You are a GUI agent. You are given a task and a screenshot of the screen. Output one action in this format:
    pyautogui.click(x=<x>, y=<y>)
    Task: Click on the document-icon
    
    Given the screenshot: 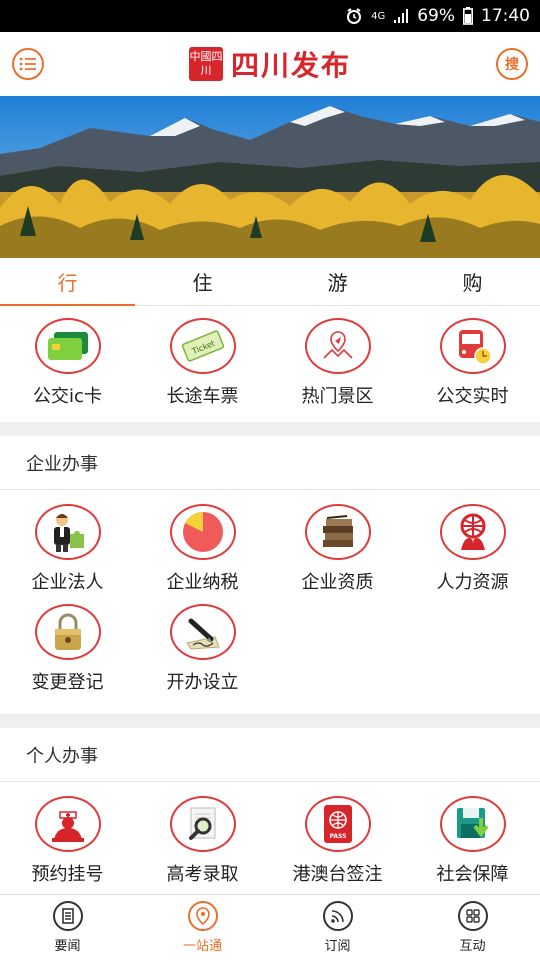 What is the action you would take?
    pyautogui.click(x=67, y=916)
    